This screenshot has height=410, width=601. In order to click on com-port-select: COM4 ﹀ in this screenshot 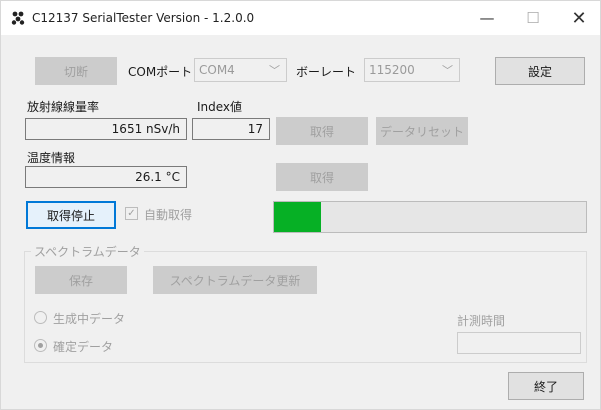, I will do `click(240, 70)`.